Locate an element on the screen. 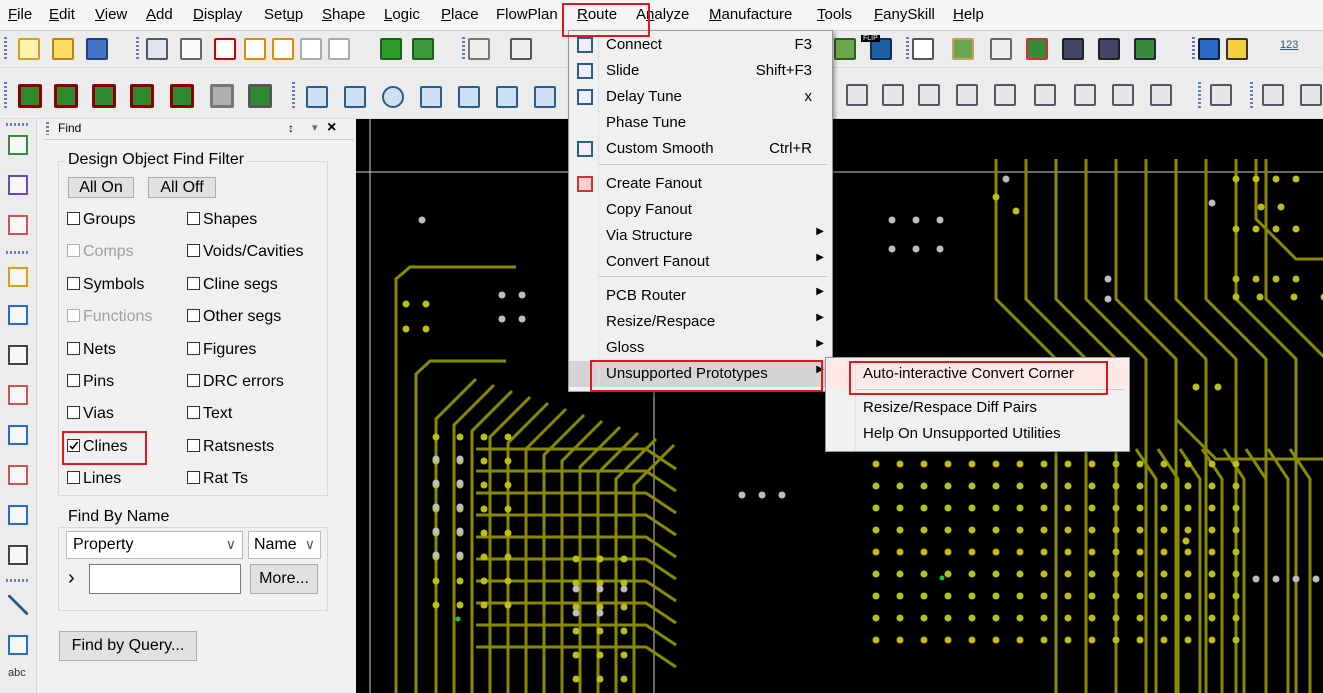 This screenshot has width=1323, height=693. menu-route: Route is located at coordinates (597, 14).